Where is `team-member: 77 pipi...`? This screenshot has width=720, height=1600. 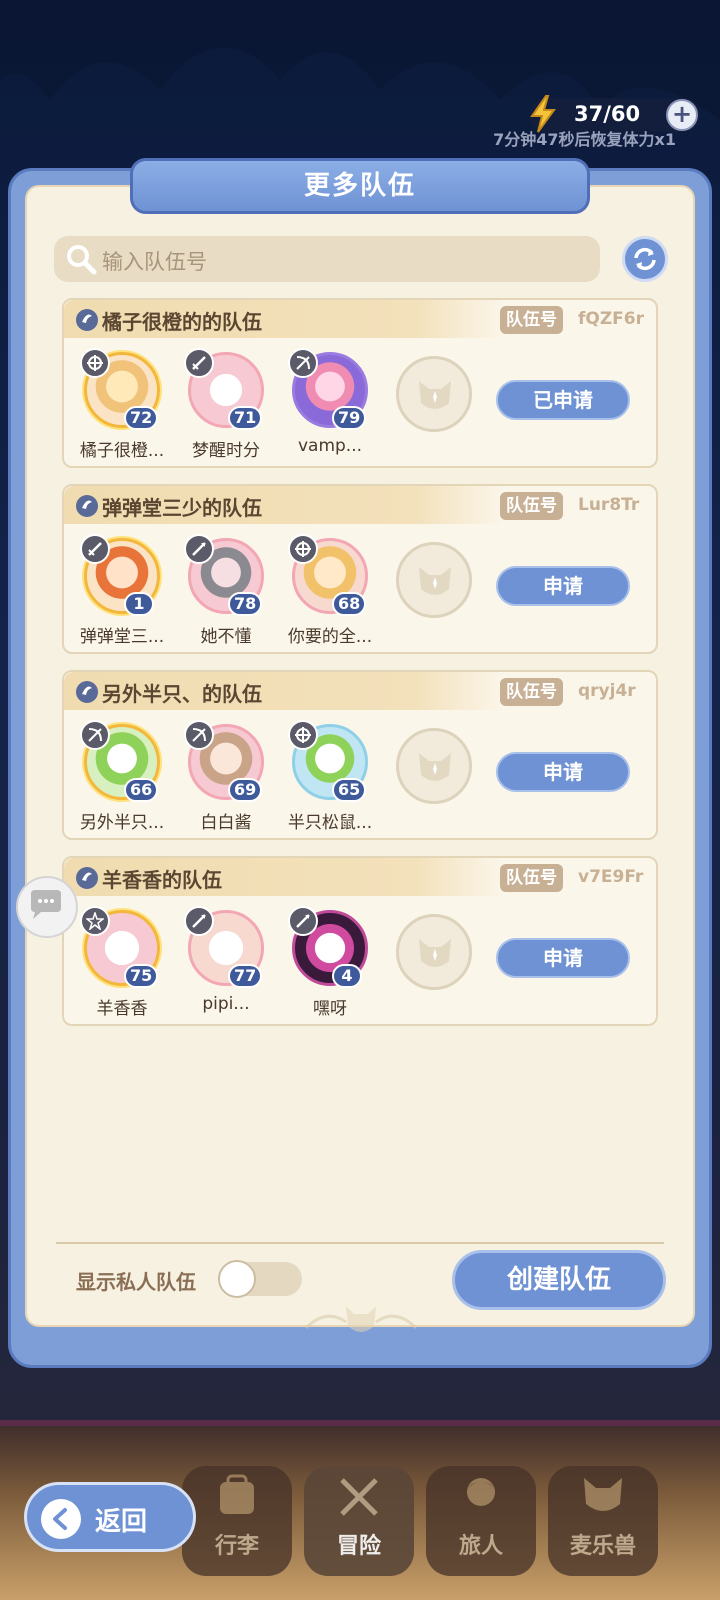 team-member: 77 pipi... is located at coordinates (226, 965).